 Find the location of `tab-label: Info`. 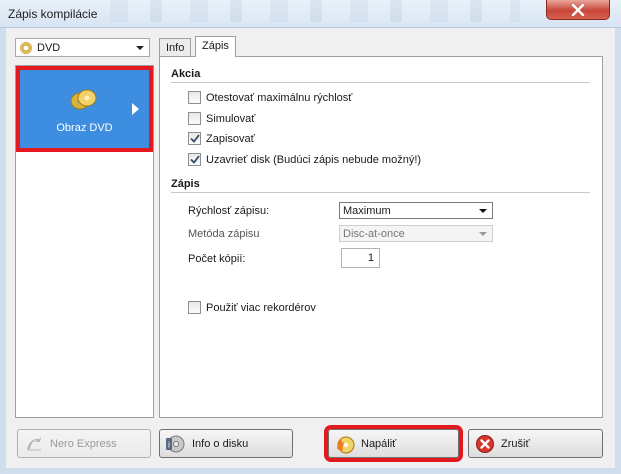

tab-label: Info is located at coordinates (175, 48).